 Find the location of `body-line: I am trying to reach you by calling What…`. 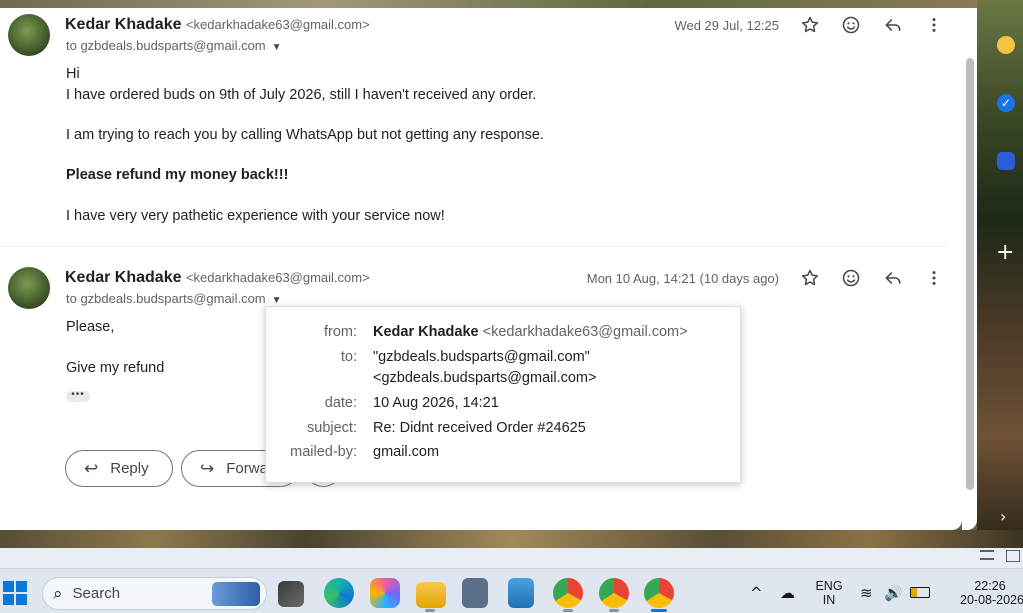

body-line: I am trying to reach you by calling What… is located at coordinates (305, 135).